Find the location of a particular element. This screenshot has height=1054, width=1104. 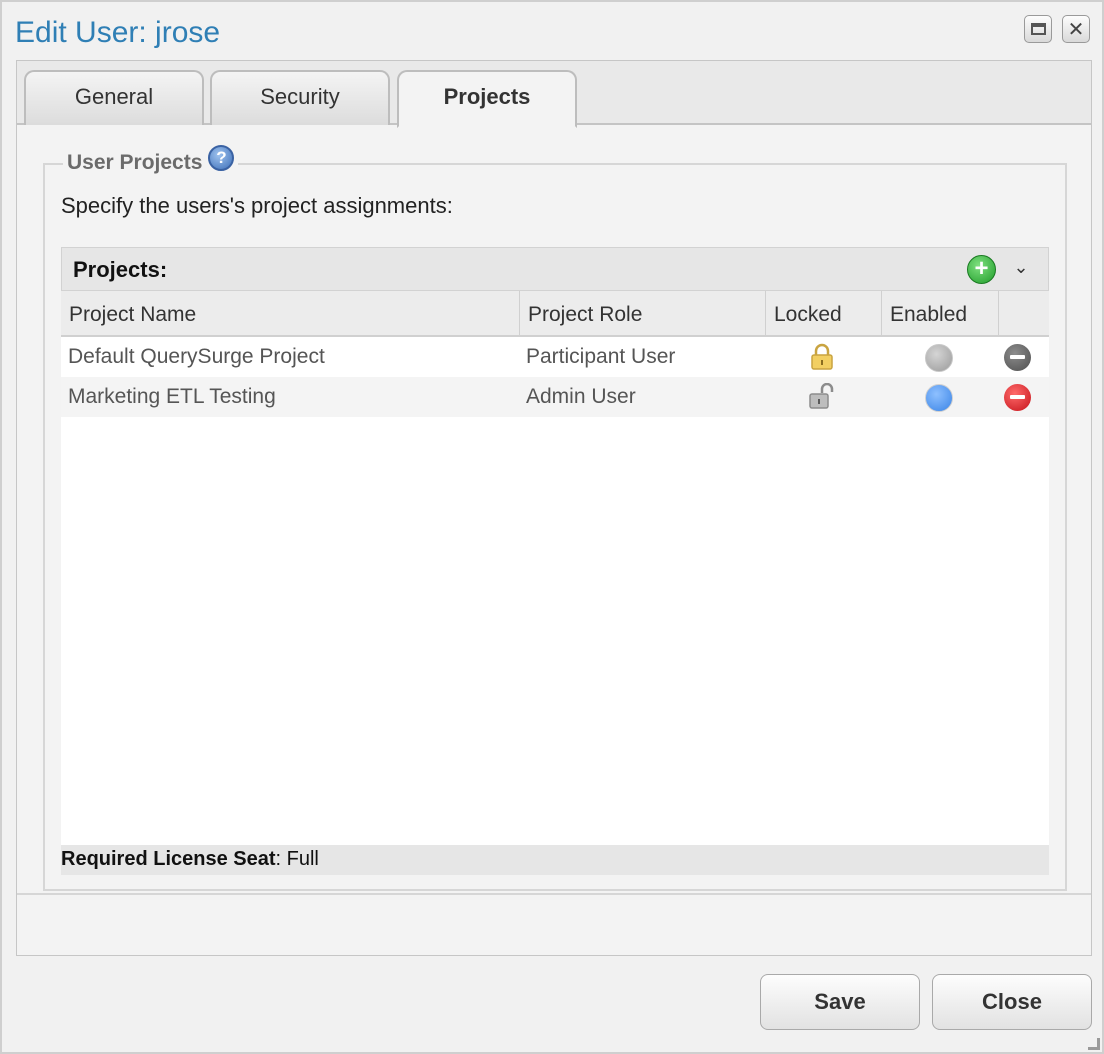

close-window-button: ✕ is located at coordinates (1076, 29).